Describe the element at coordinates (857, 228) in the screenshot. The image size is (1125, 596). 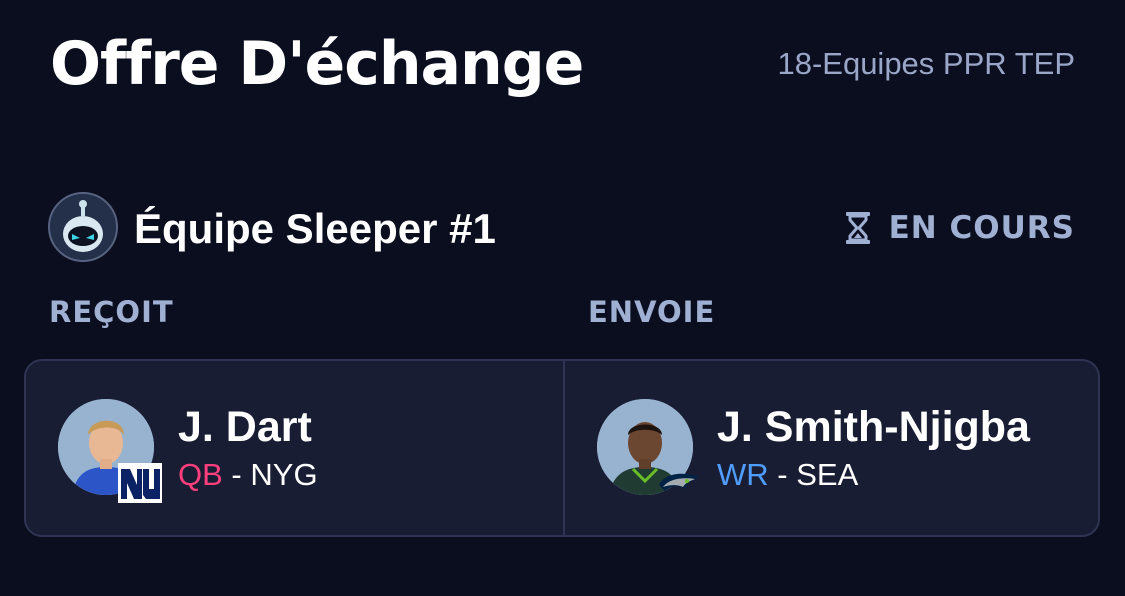
I see `hourglass-icon` at that location.